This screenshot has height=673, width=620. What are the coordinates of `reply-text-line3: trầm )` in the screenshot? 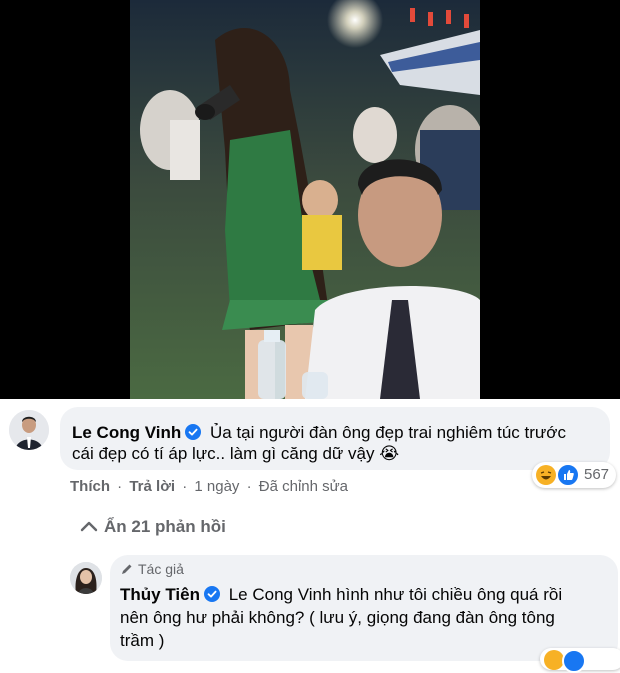 It's located at (142, 640).